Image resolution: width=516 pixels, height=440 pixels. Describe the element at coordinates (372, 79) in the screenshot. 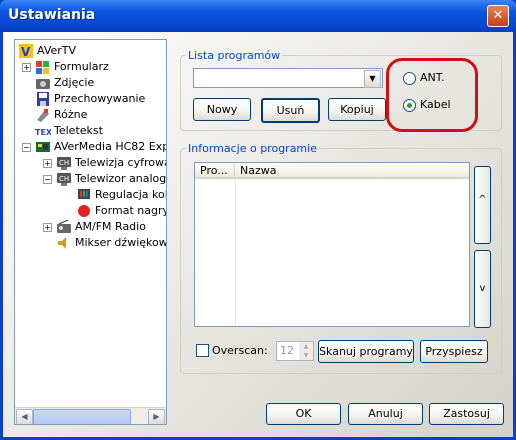

I see `chevron-down-icon: ▼` at that location.